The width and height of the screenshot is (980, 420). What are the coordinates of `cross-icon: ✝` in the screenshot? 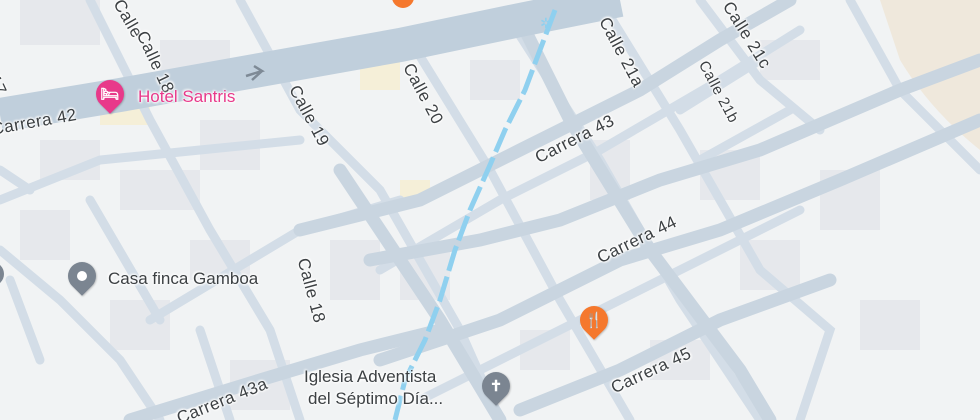 It's located at (496, 386).